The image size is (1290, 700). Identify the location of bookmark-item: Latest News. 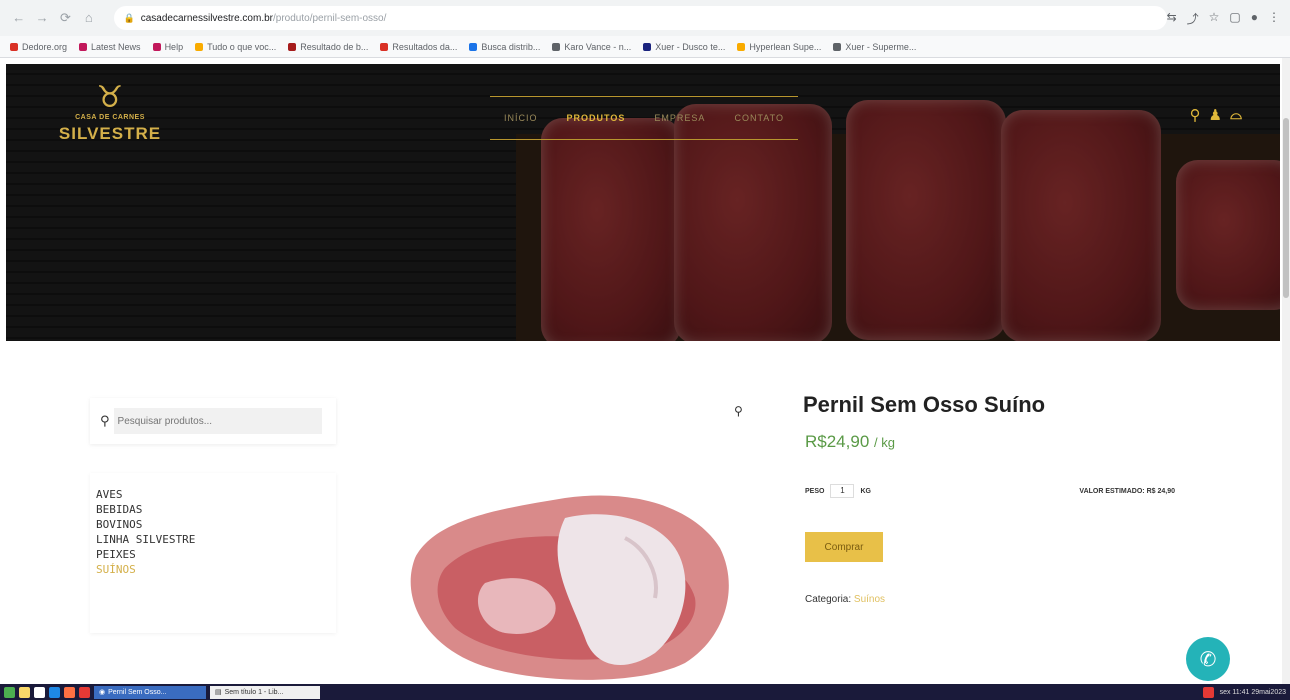
(110, 47).